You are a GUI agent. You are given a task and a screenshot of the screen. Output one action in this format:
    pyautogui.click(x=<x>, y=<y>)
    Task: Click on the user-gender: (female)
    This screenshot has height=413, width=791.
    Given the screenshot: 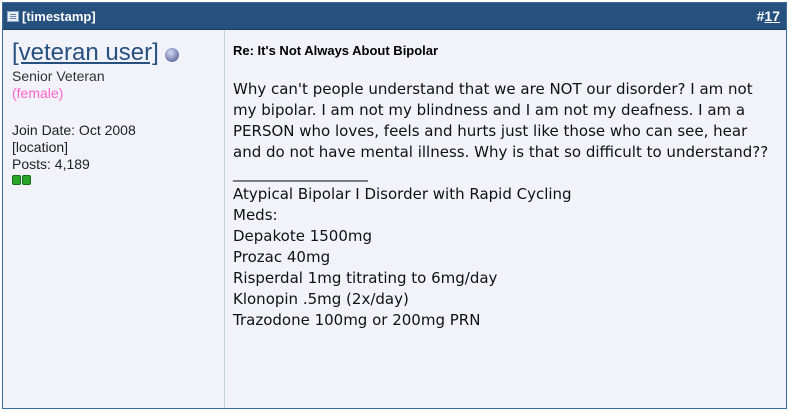 What is the action you would take?
    pyautogui.click(x=38, y=93)
    